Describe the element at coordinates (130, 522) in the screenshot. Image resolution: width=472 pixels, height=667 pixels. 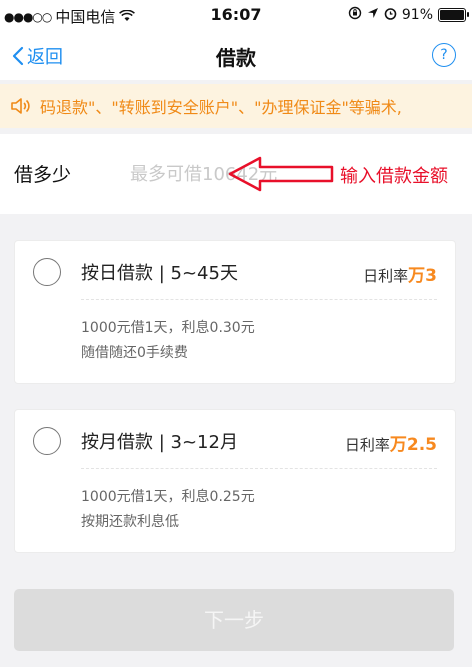
I see `option-fee-note: 按期还款利息低` at that location.